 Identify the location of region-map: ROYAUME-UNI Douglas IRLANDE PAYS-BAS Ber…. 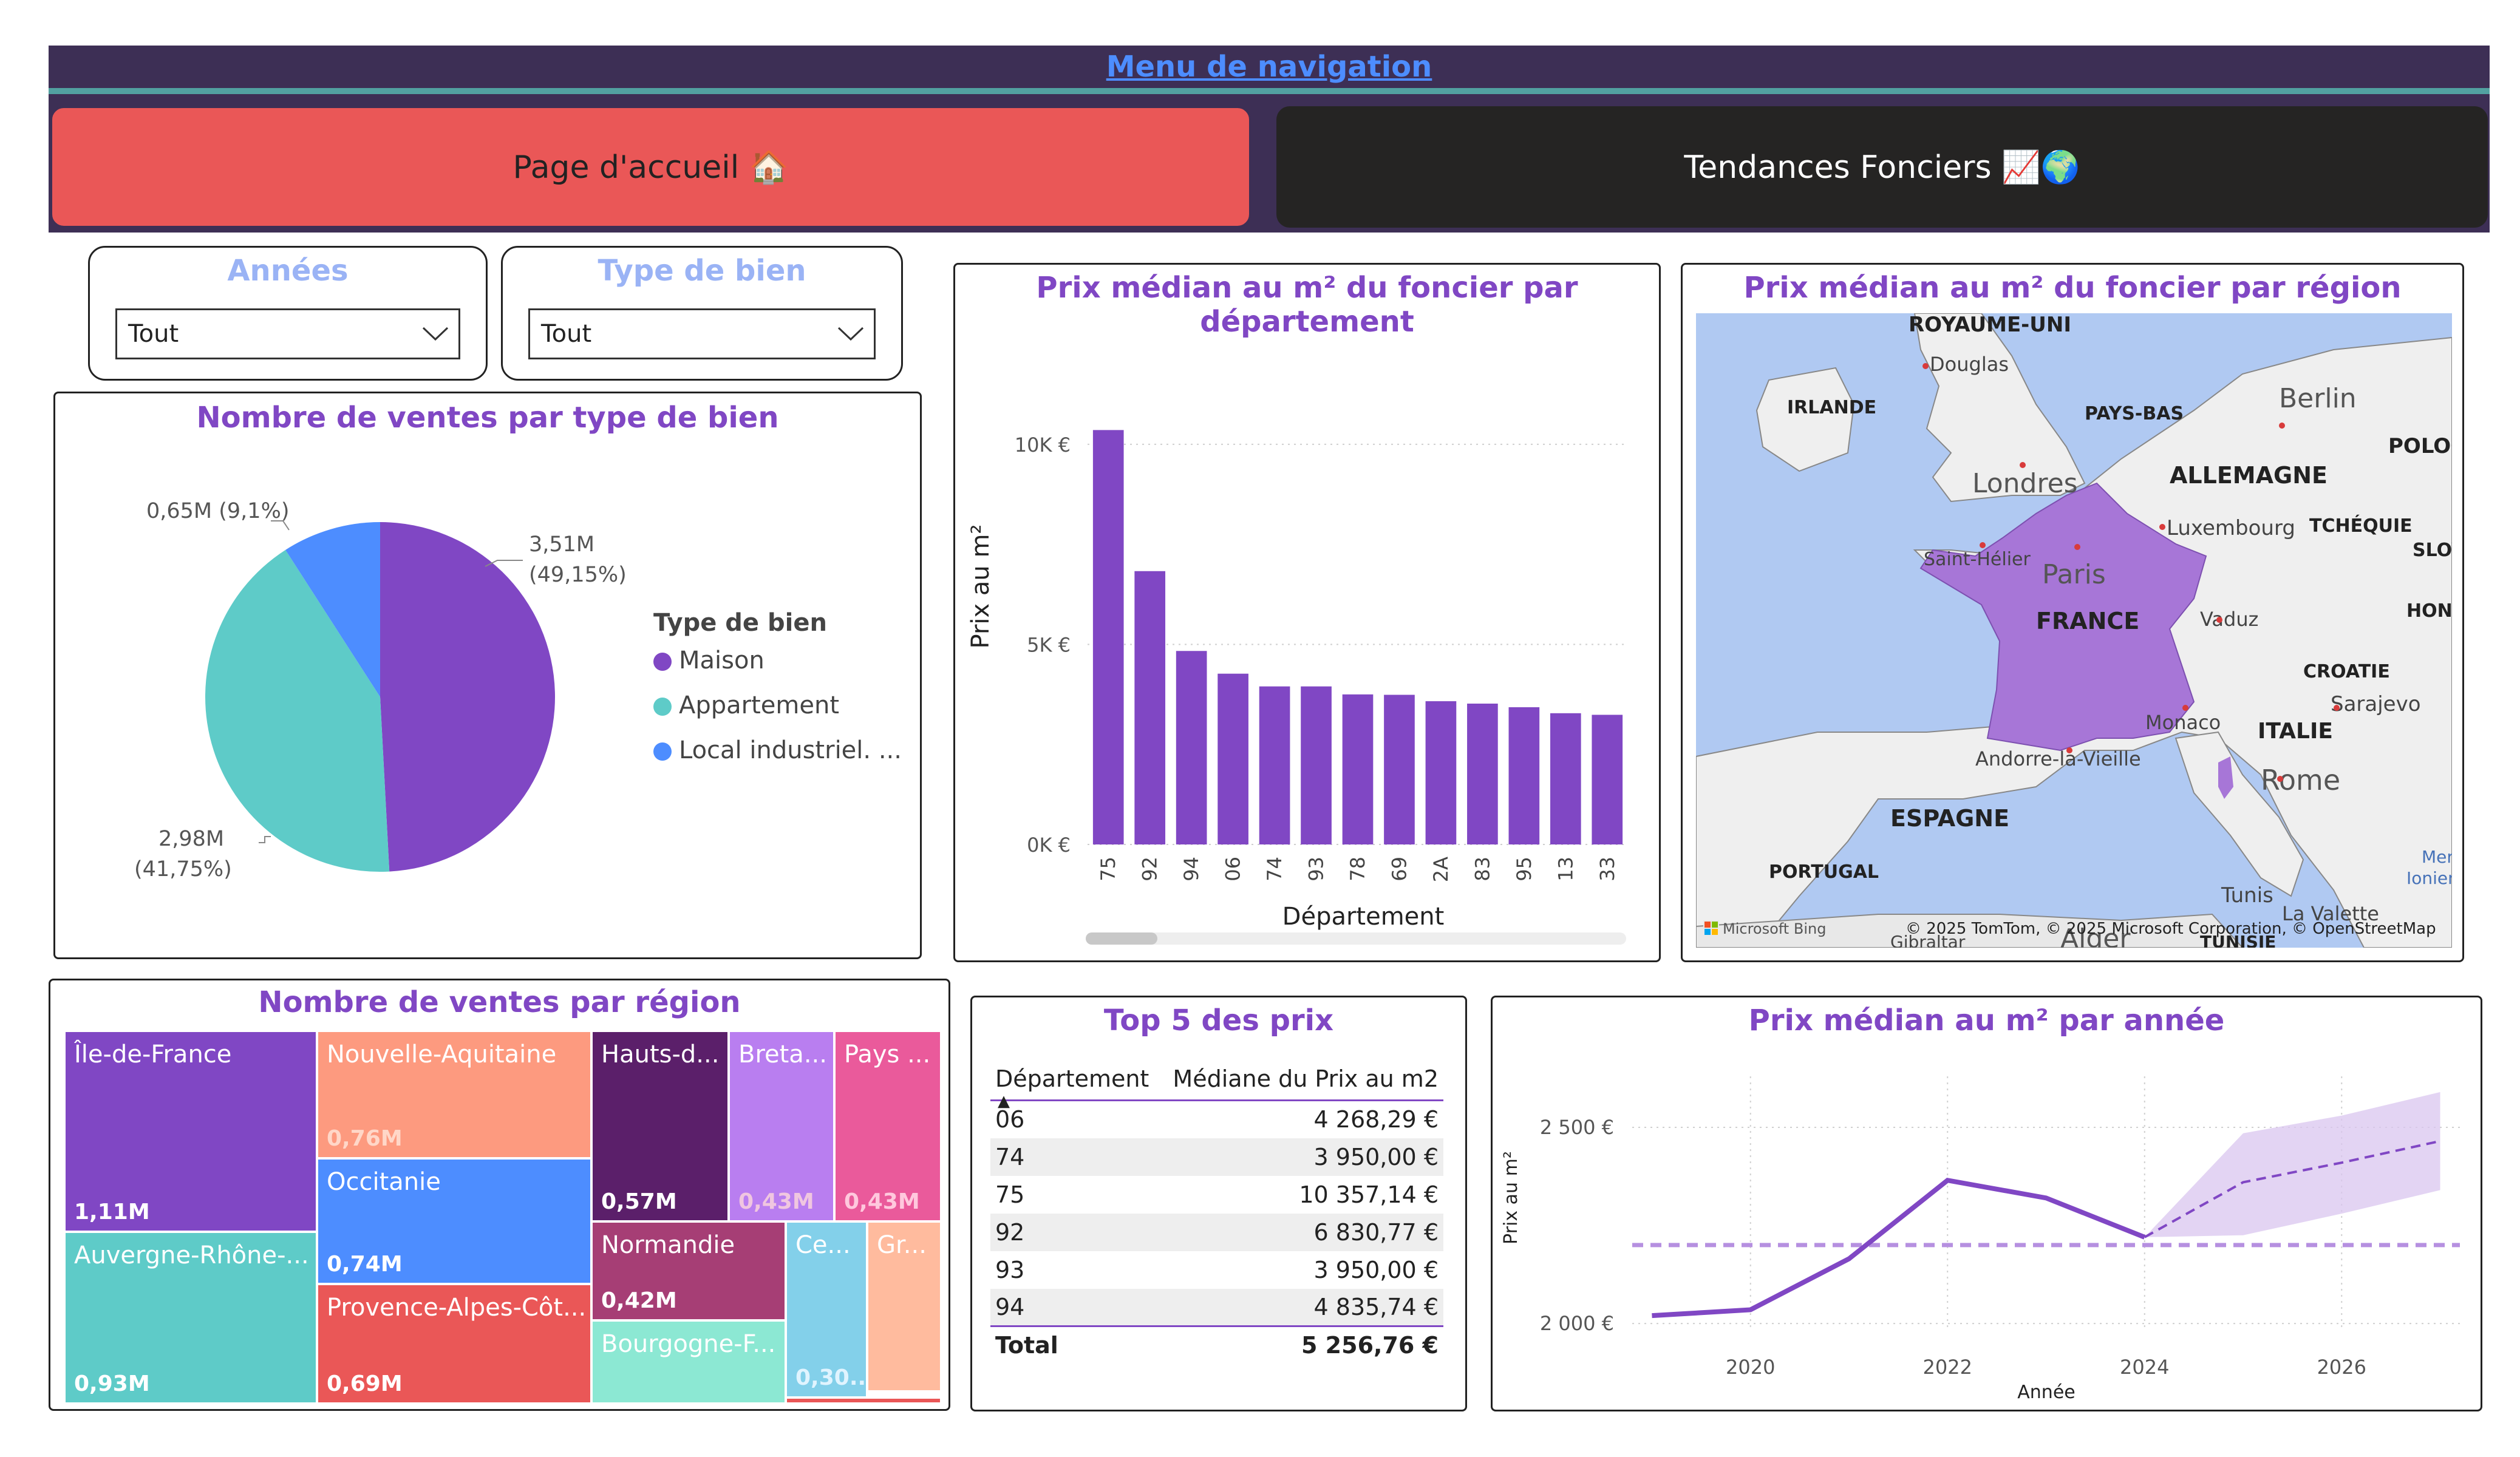
(2074, 630).